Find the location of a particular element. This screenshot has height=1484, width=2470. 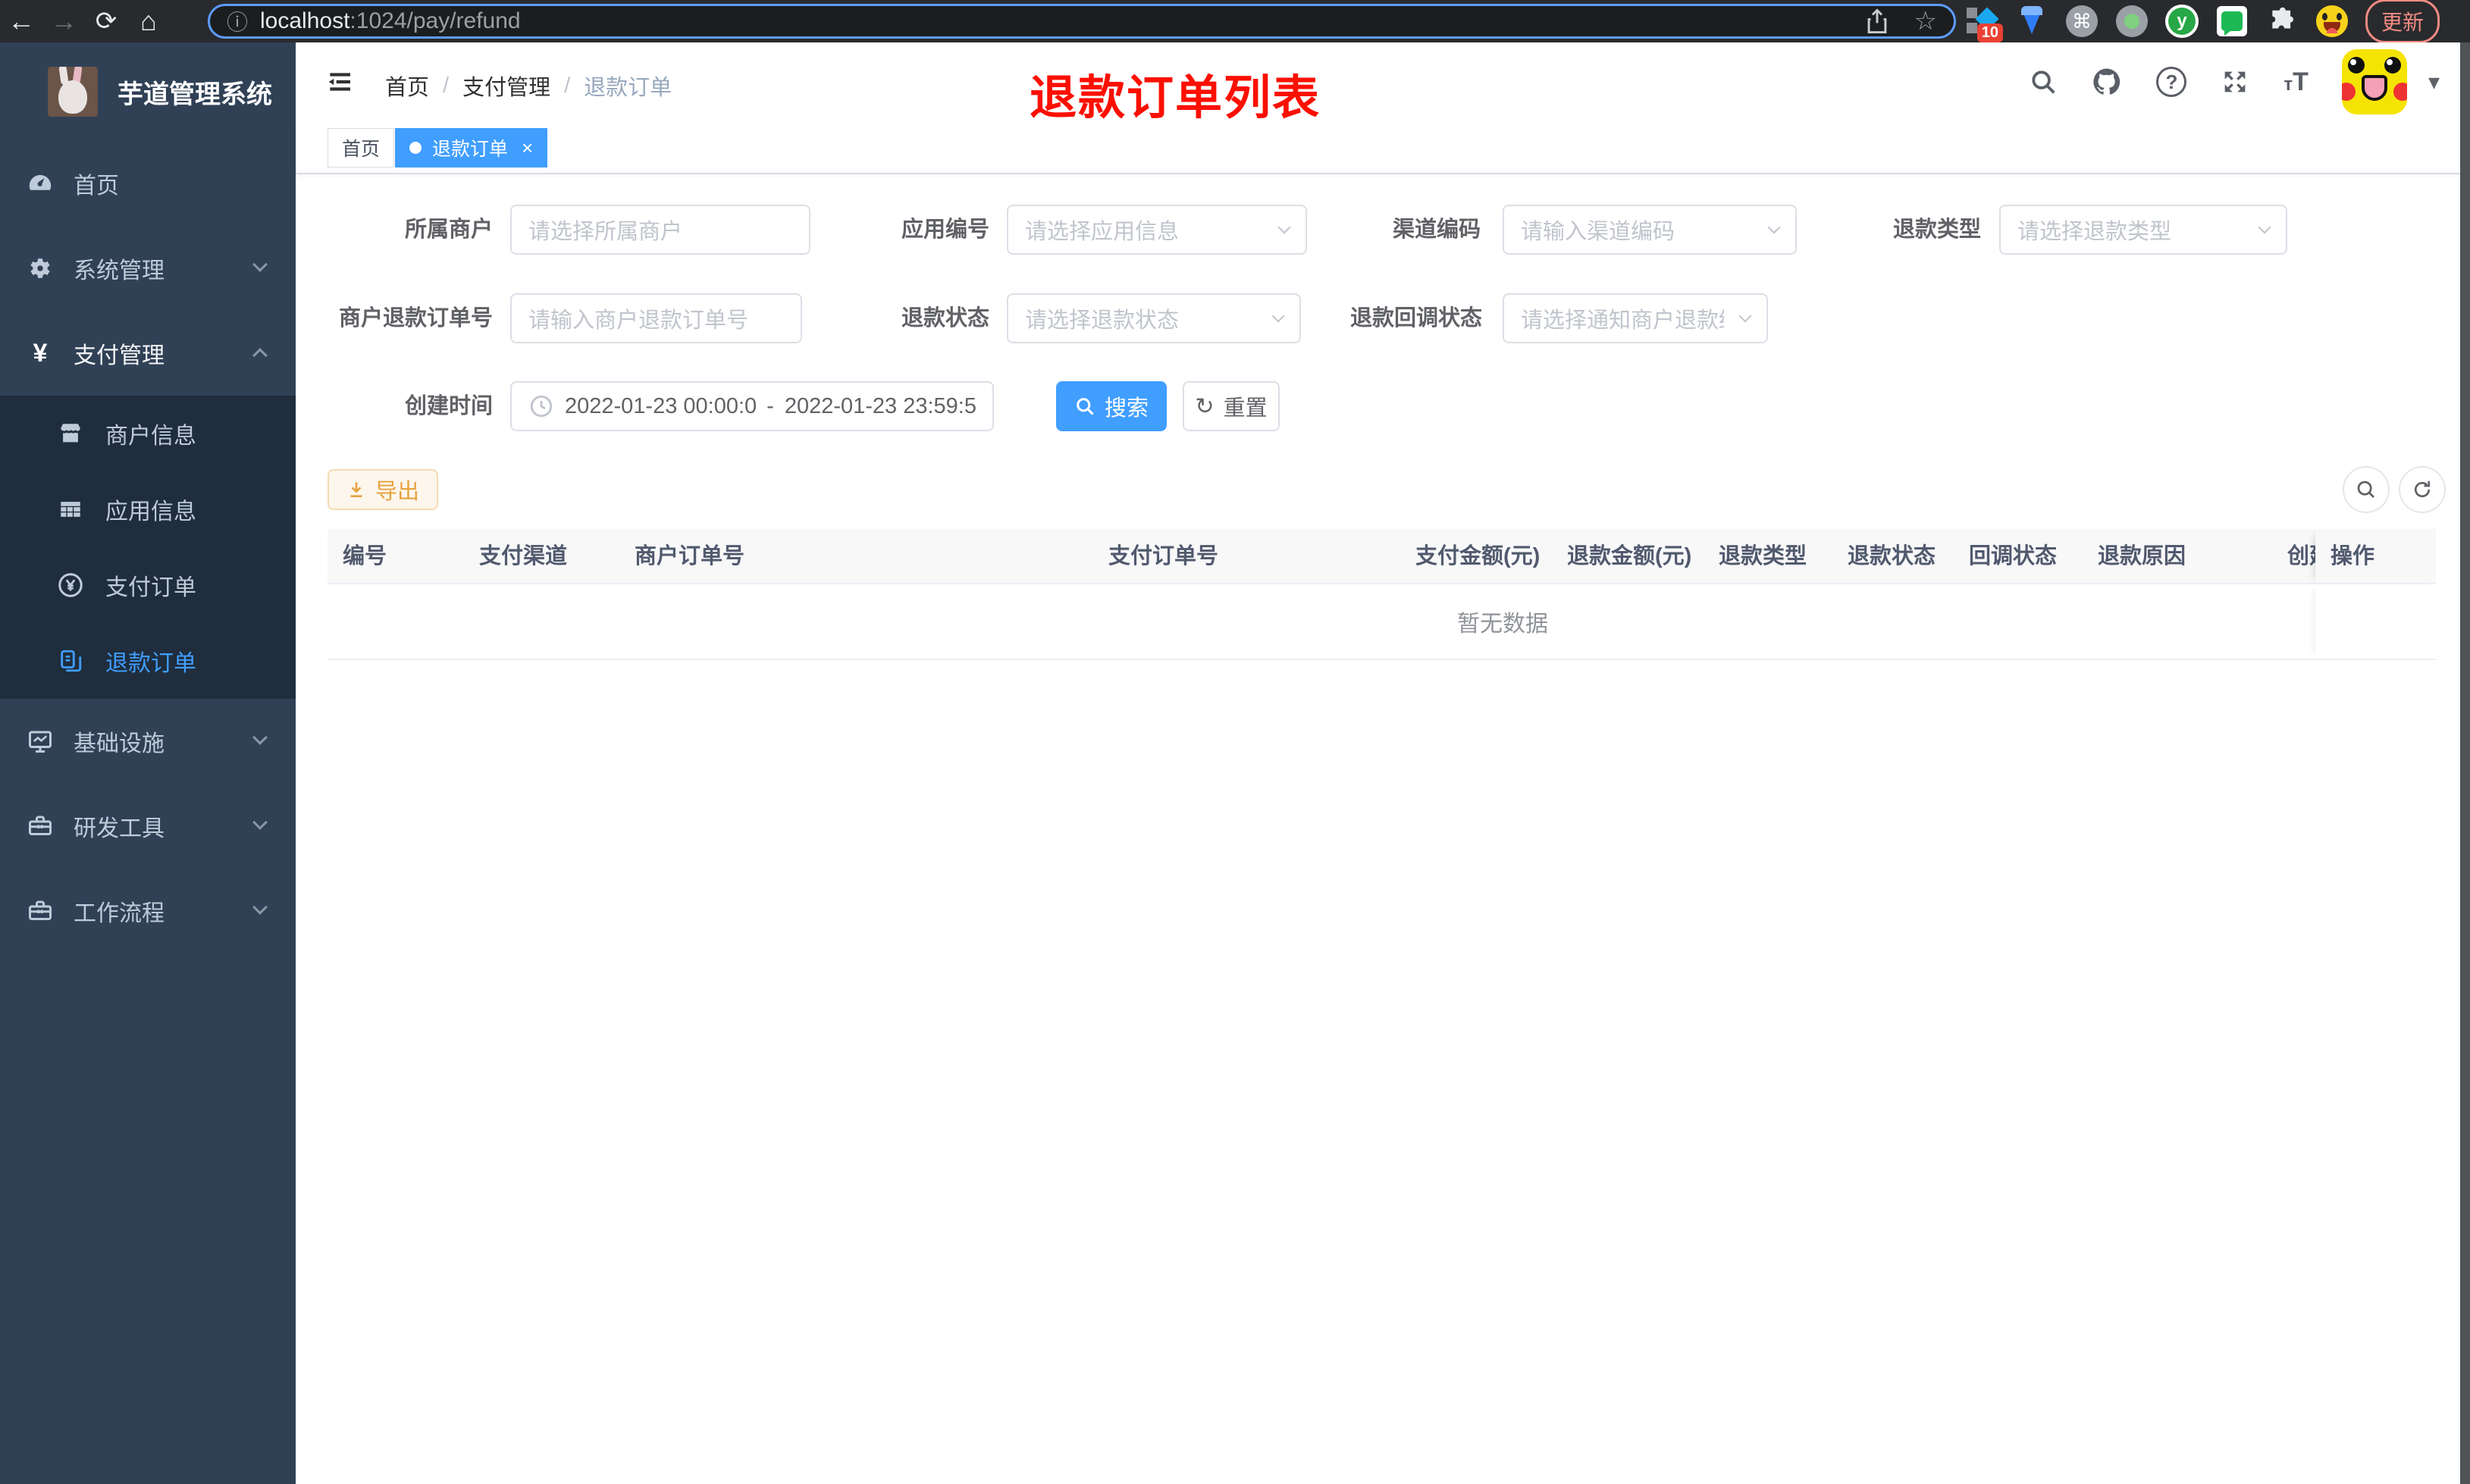

sidebar-item-label: 商户信息 is located at coordinates (150, 436).